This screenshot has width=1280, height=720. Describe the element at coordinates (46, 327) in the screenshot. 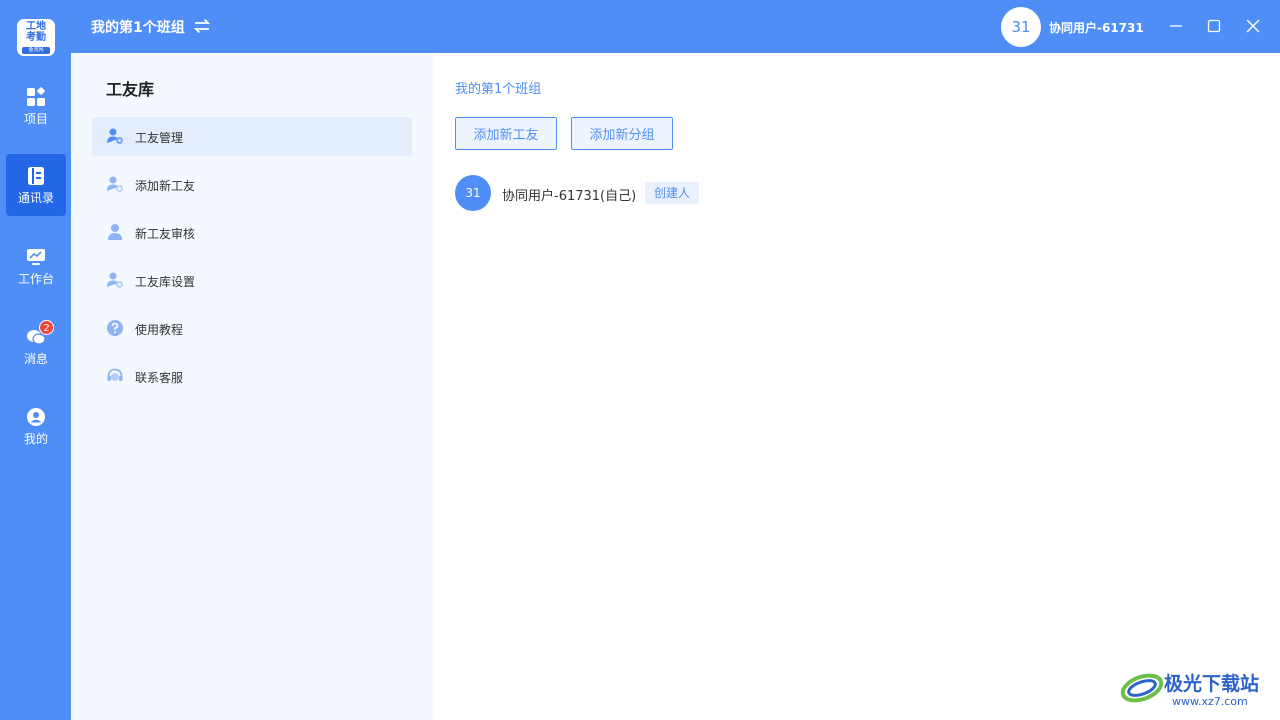

I see `unread-badge: 2` at that location.